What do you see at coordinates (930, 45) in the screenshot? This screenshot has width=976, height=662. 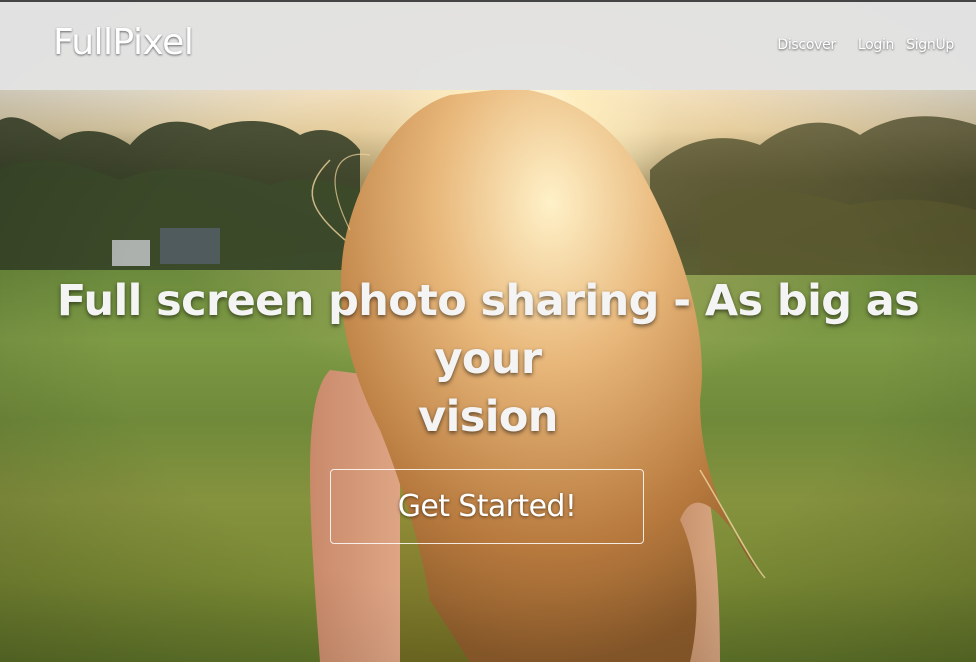 I see `nav-signup-link: SignUp` at bounding box center [930, 45].